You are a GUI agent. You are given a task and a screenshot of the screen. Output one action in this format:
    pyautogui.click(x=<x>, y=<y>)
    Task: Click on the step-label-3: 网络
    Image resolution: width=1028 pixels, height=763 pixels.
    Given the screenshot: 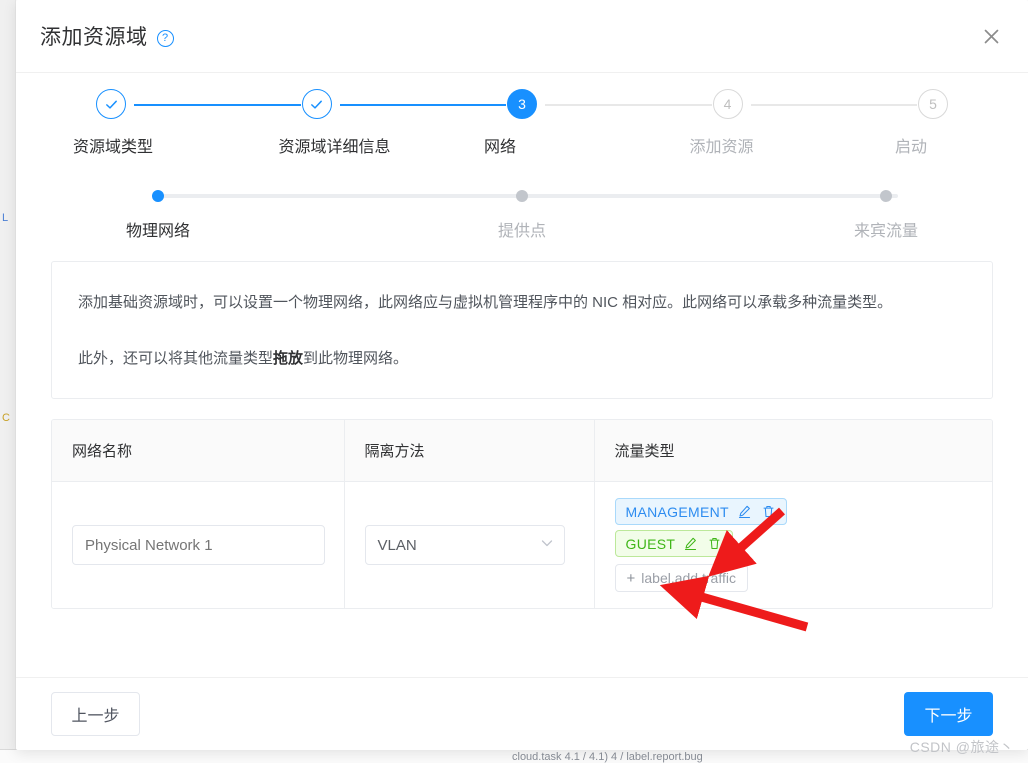 What is the action you would take?
    pyautogui.click(x=500, y=147)
    